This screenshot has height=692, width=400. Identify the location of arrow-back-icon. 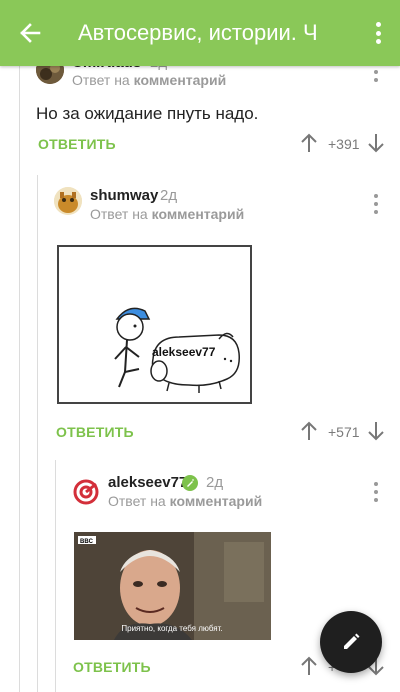
(30, 33).